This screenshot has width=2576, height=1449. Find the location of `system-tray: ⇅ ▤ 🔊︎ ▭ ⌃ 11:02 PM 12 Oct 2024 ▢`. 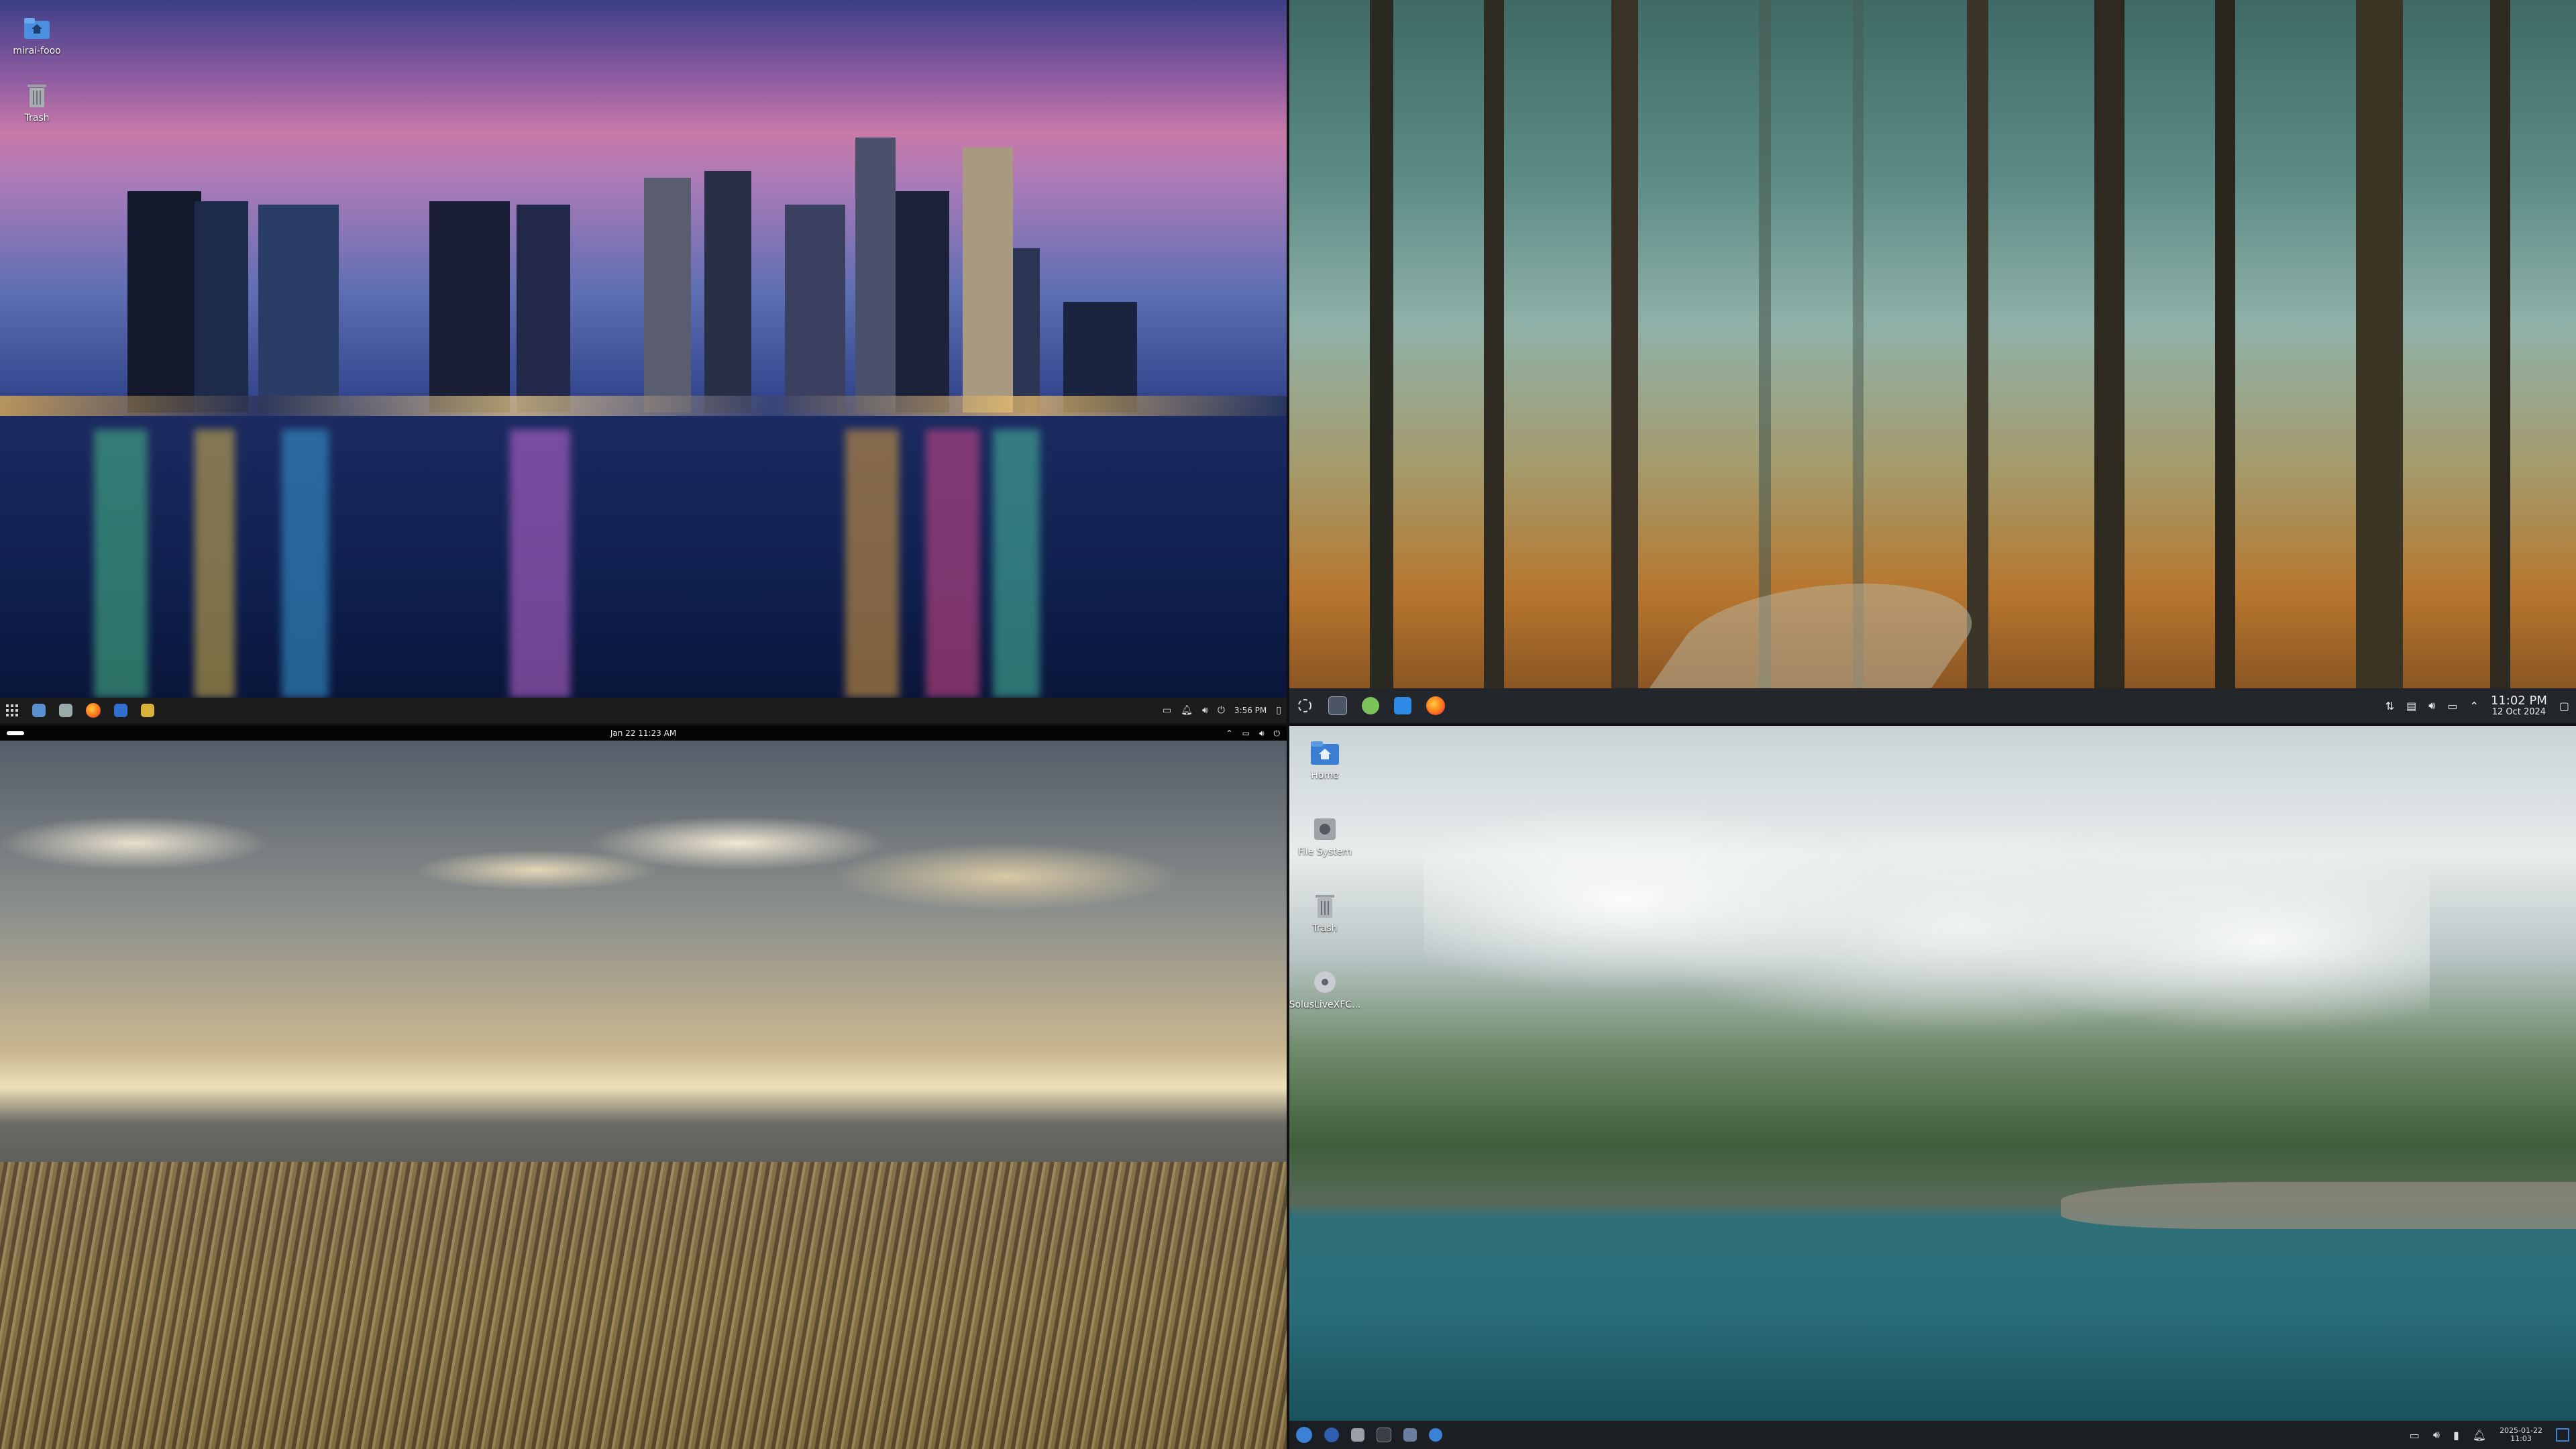

system-tray: ⇅ ▤ 🔊︎ ▭ ⌃ 11:02 PM 12 Oct 2024 ▢ is located at coordinates (2477, 705).